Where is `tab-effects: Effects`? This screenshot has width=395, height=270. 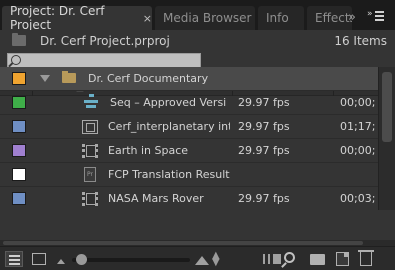
tab-effects: Effects is located at coordinates (329, 18).